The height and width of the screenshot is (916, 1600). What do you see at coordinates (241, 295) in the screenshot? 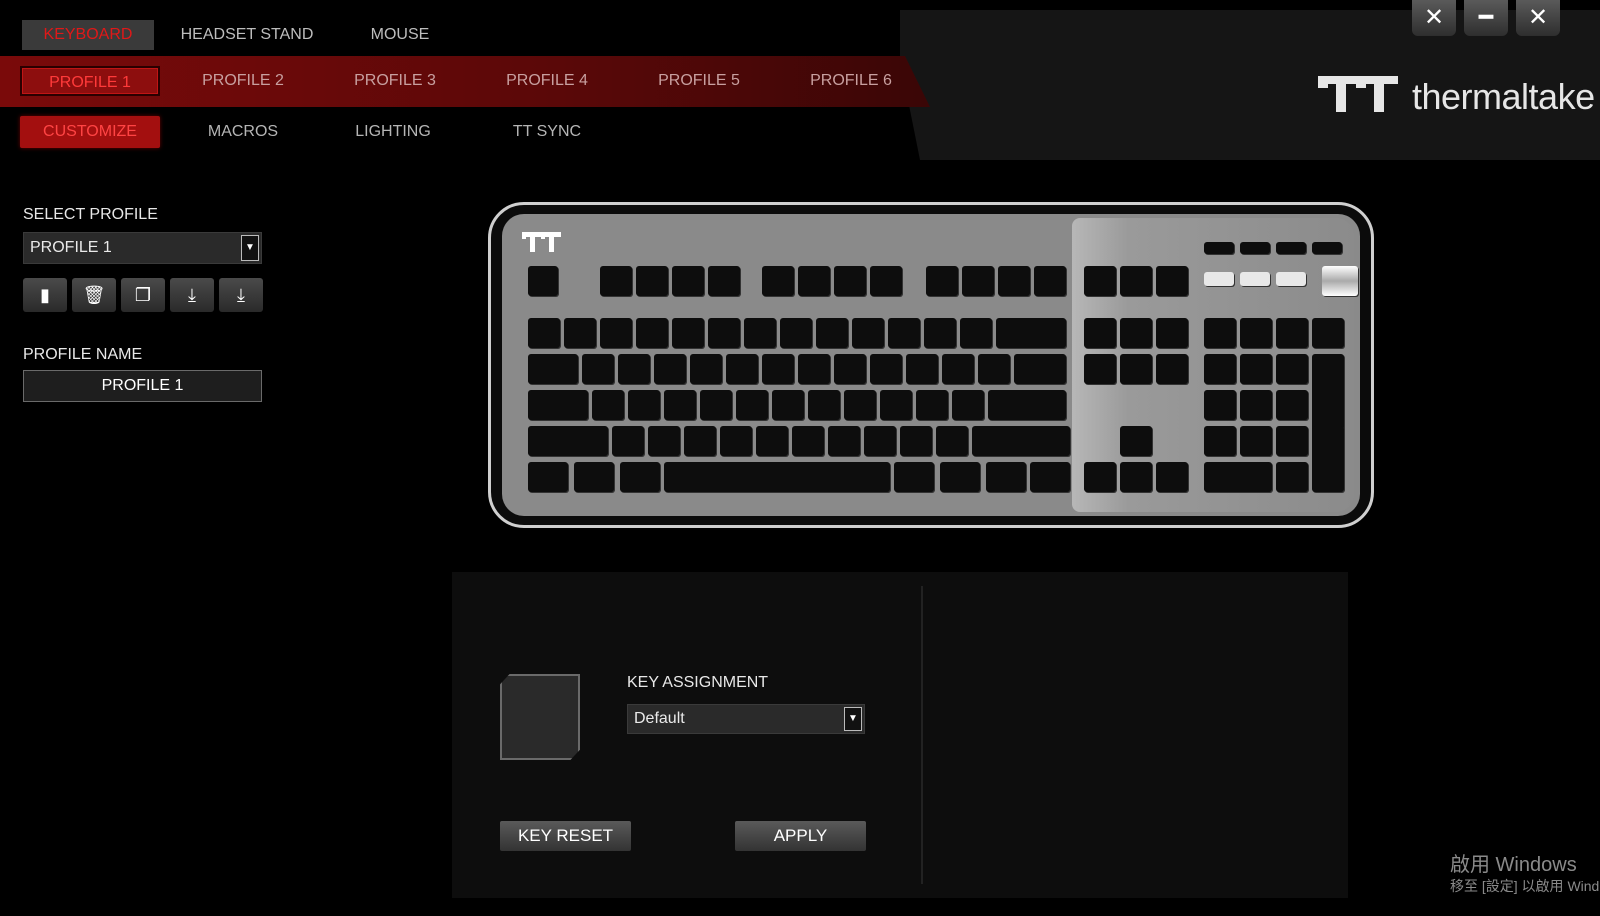
I see `export-profile-button: ⤓` at bounding box center [241, 295].